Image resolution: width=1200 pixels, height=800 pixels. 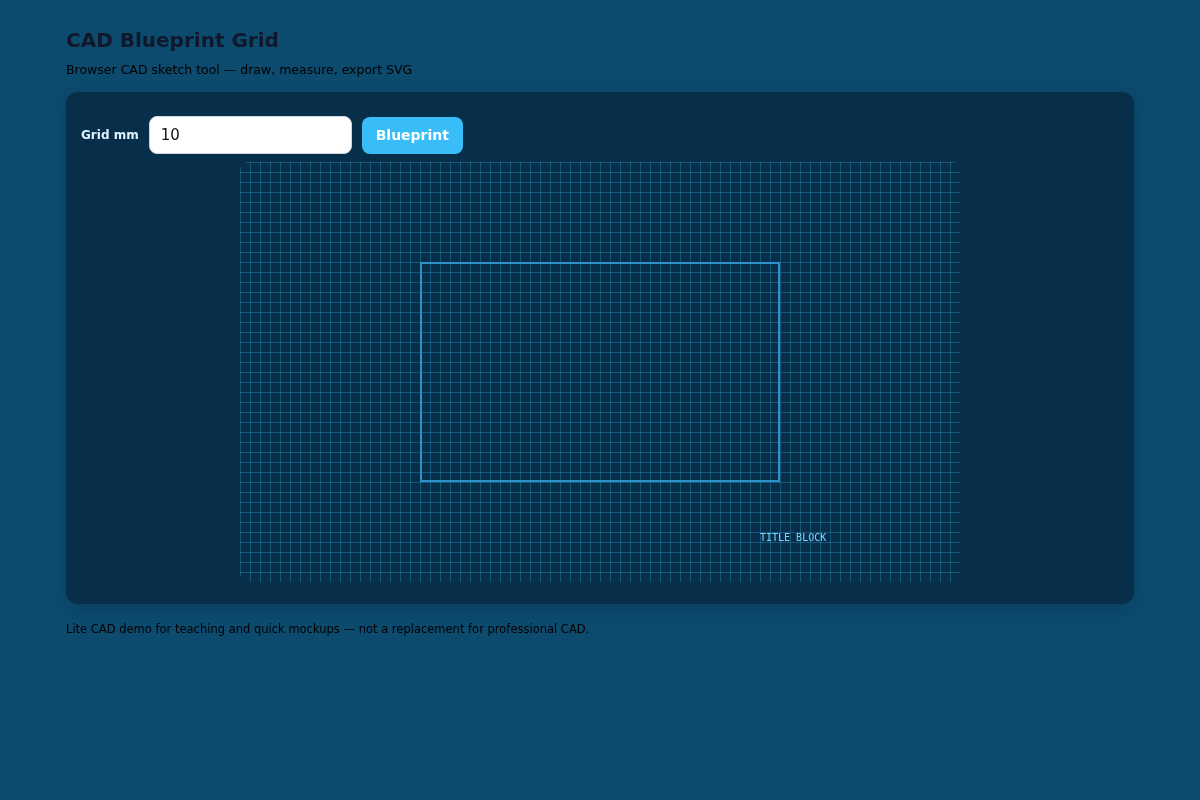 I want to click on grid-size-input: 10, so click(x=250, y=135).